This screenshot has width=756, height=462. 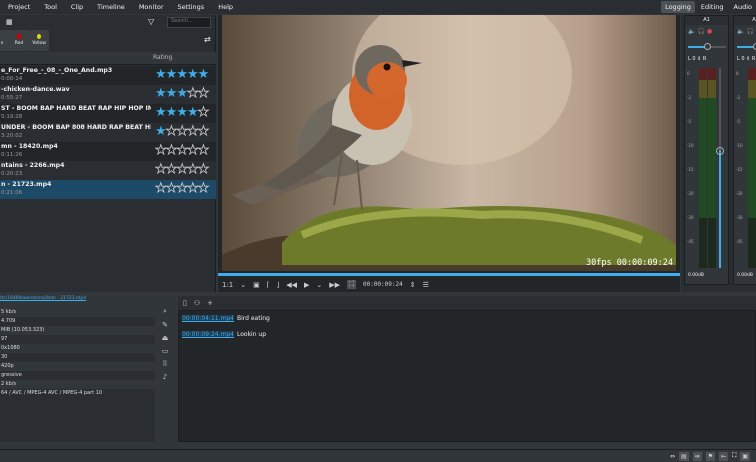 I want to click on tag-yellow-button: Yellow, so click(x=39, y=40).